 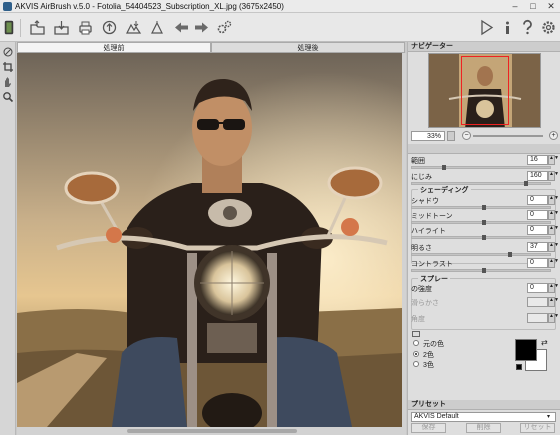 I want to click on navigator-thumbnail, so click(x=484, y=90).